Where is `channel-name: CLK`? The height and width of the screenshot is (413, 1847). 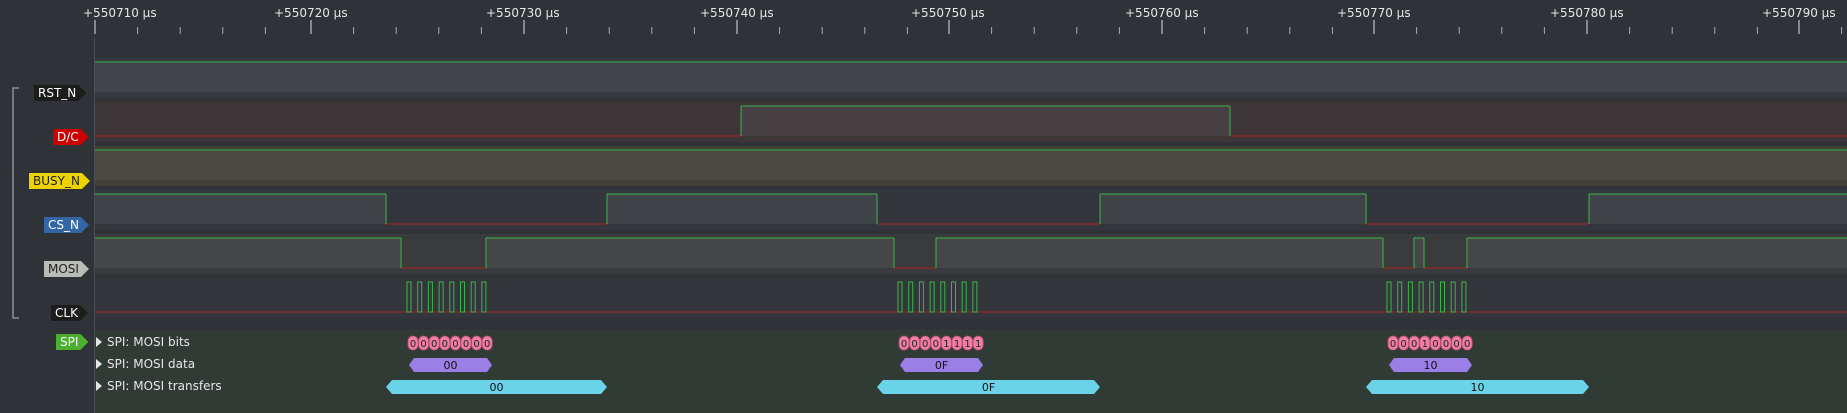 channel-name: CLK is located at coordinates (66, 313).